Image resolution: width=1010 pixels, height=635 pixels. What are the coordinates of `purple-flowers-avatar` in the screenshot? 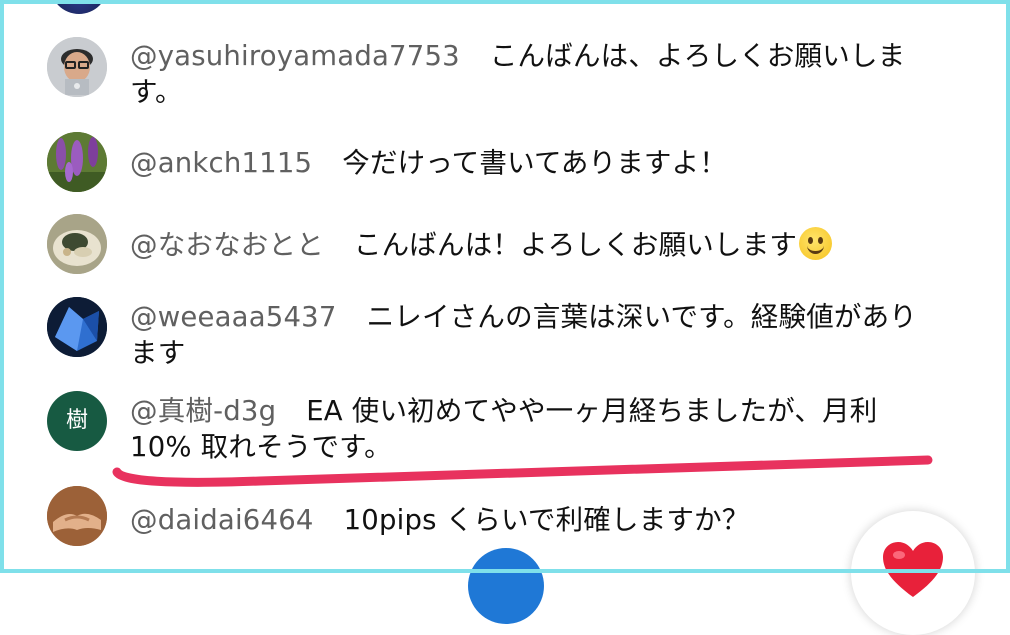 It's located at (77, 162).